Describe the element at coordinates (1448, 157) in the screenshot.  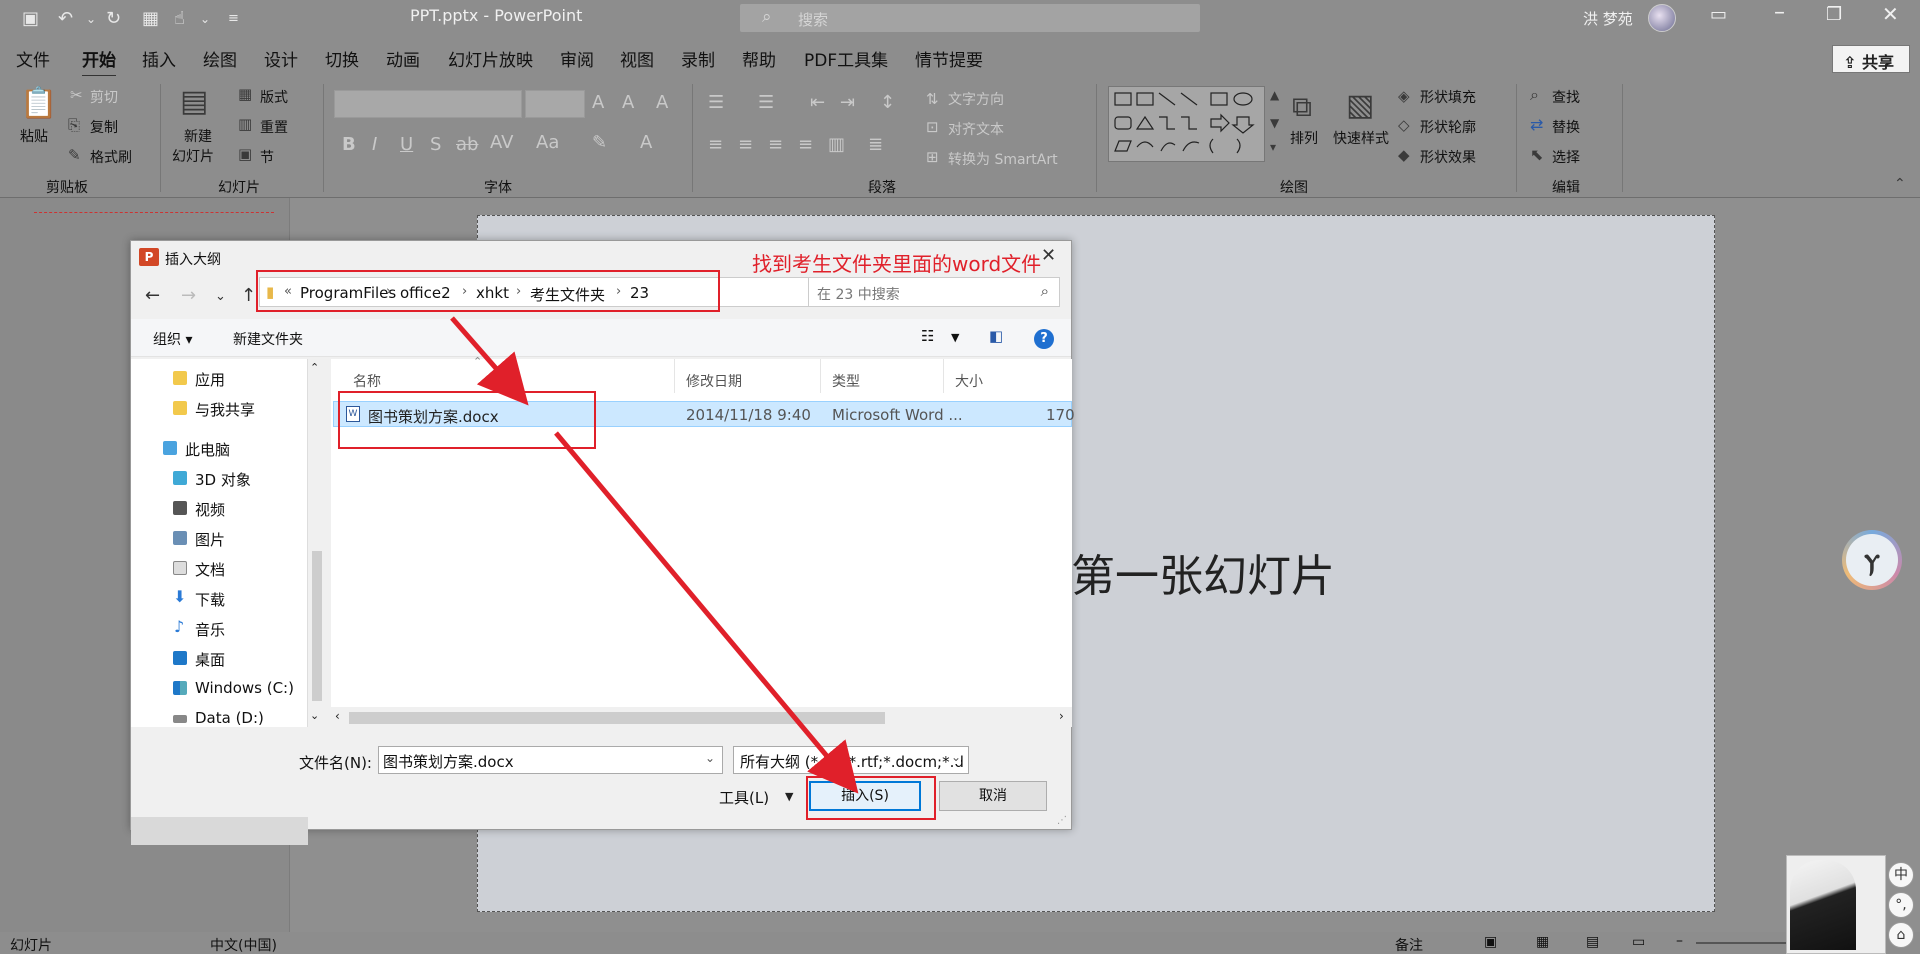
I see `shape-effects-button: 形状效果` at that location.